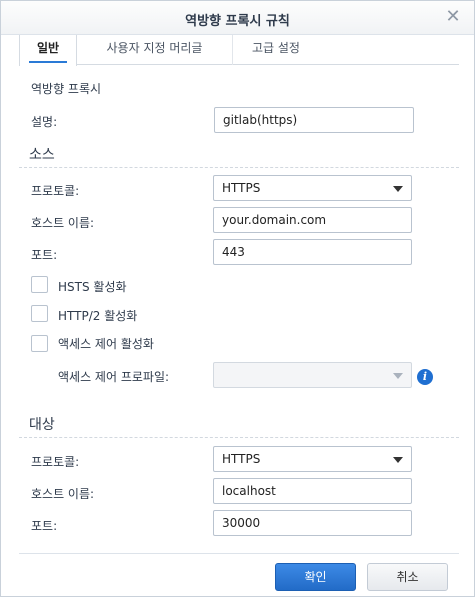 This screenshot has height=597, width=475. I want to click on hsts-label: HSTS 활성화, so click(92, 287).